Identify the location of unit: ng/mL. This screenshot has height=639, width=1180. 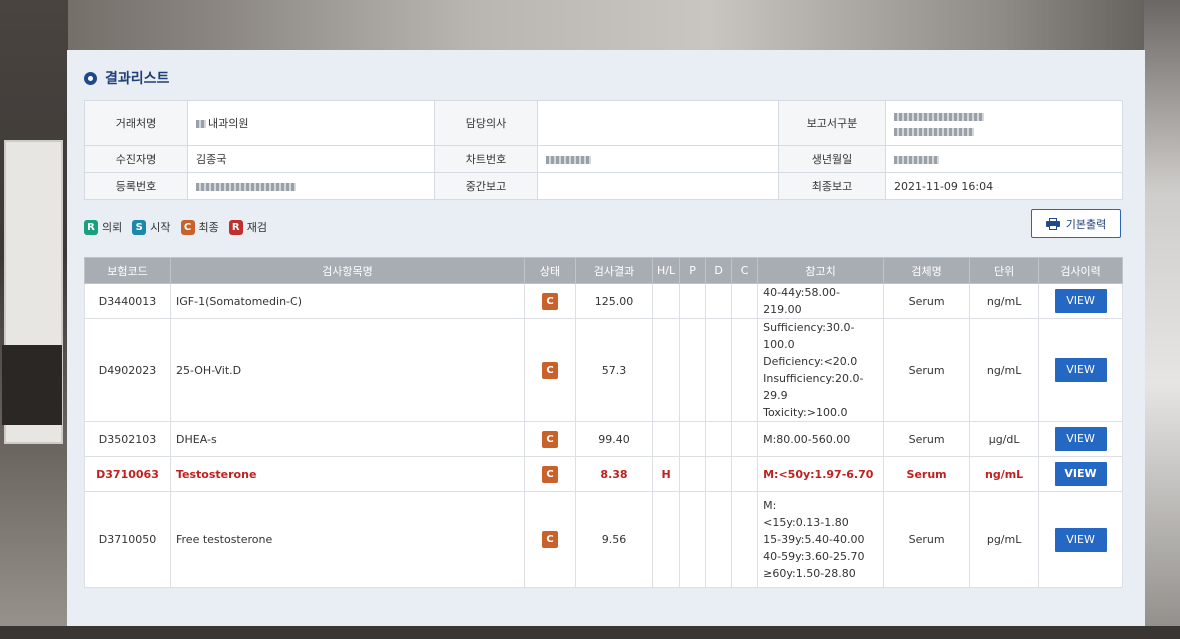
(1004, 370).